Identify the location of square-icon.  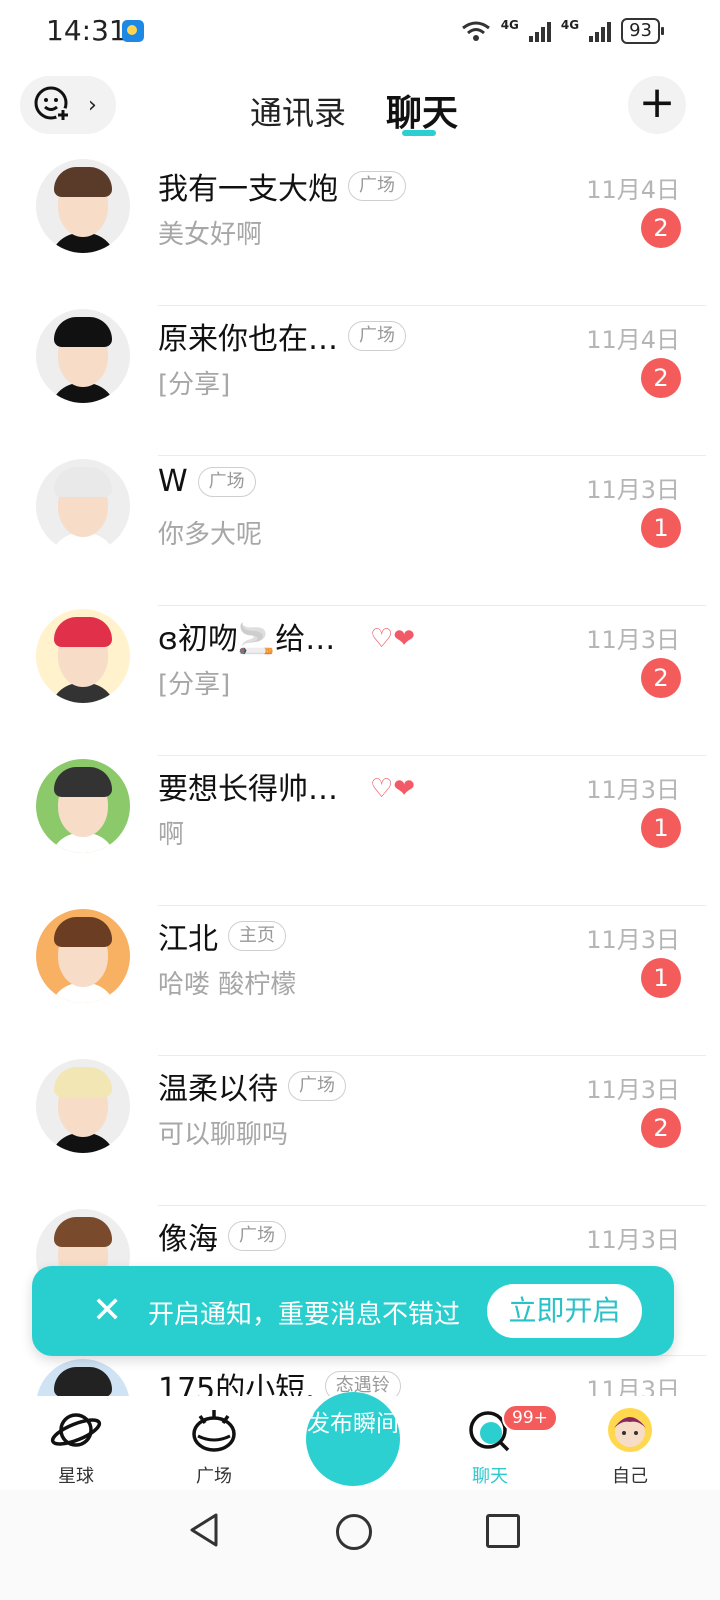
(214, 1431).